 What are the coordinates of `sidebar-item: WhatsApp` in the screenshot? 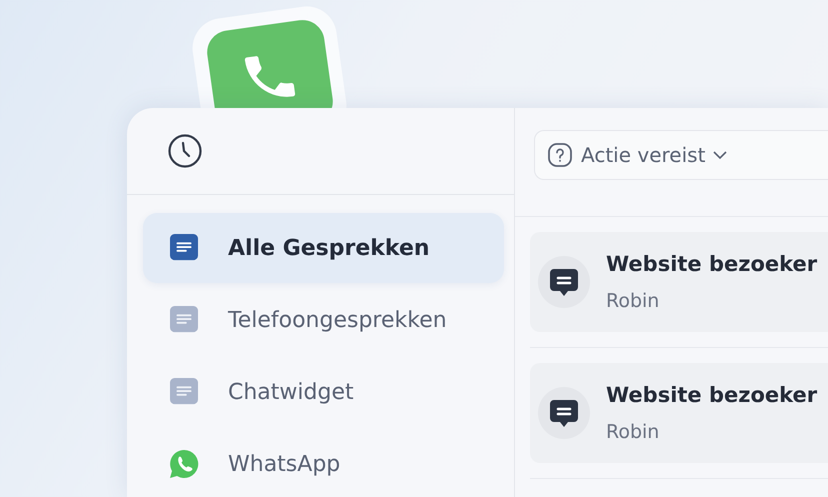 It's located at (323, 463).